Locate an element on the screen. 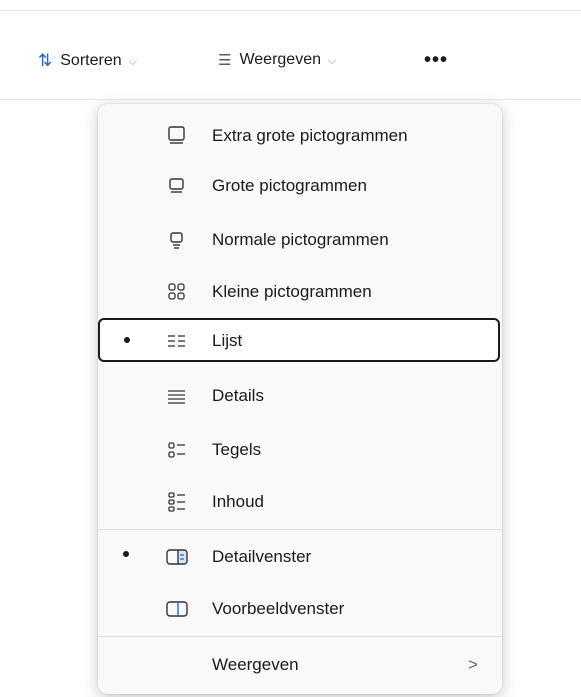 The width and height of the screenshot is (581, 697). menu-item-view-submenu: Weergeven > is located at coordinates (300, 665).